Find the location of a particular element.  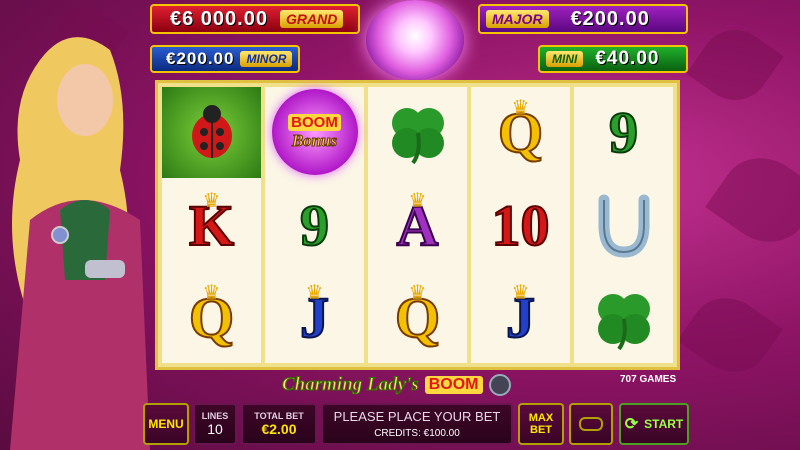

credits-display: CREDITS: €100.00 is located at coordinates (417, 433).